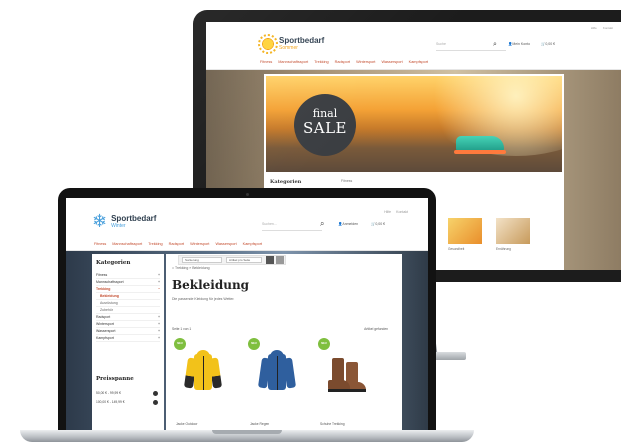 This screenshot has height=447, width=621. Describe the element at coordinates (128, 289) in the screenshot. I see `sidebar-item-active: Trekking −` at that location.